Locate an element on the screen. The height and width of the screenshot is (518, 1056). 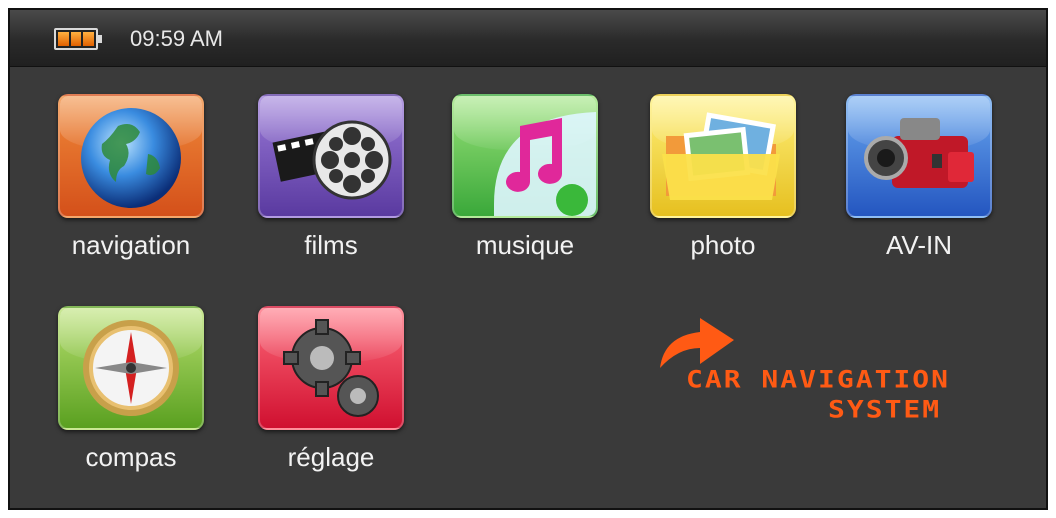
photo-folder-icon is located at coordinates (723, 156).